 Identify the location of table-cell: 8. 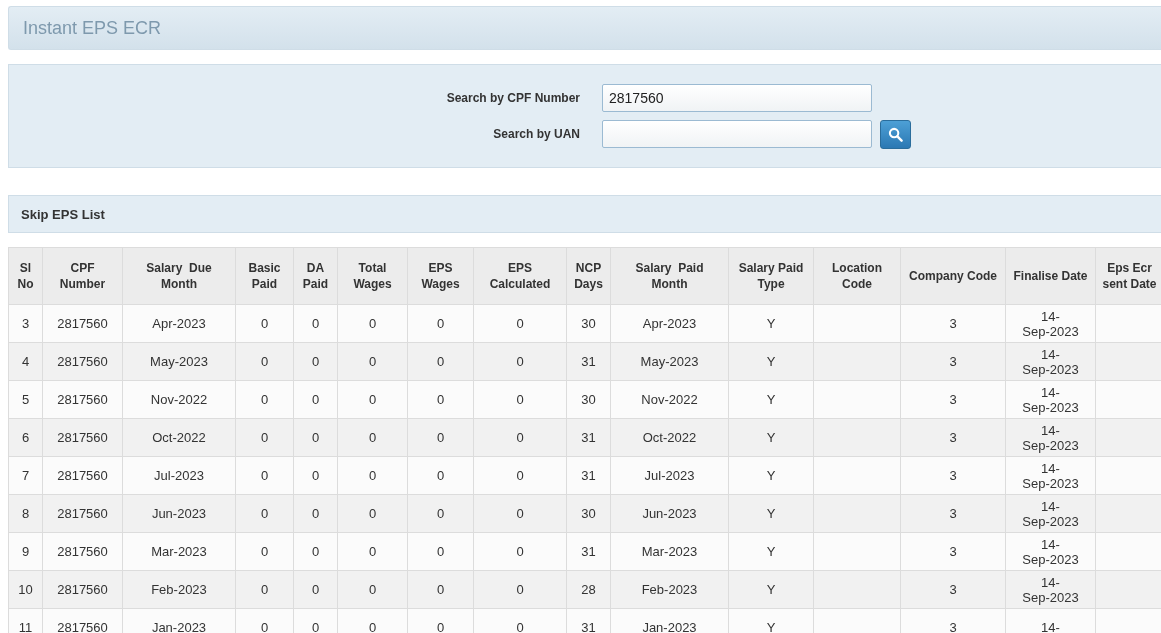
(25, 513).